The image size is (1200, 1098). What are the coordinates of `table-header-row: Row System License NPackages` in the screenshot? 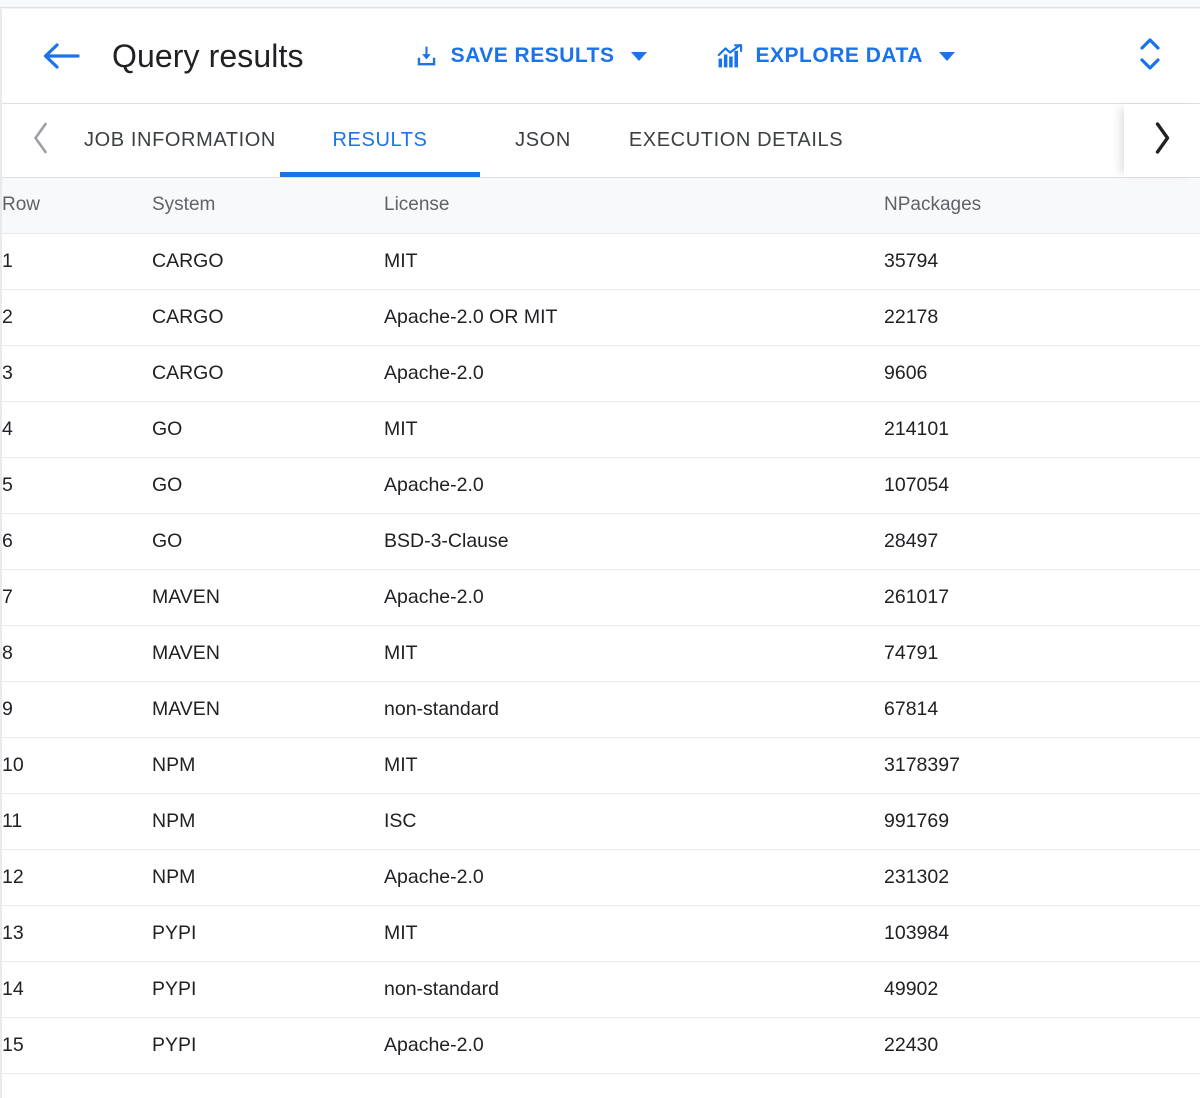 It's located at (601, 206).